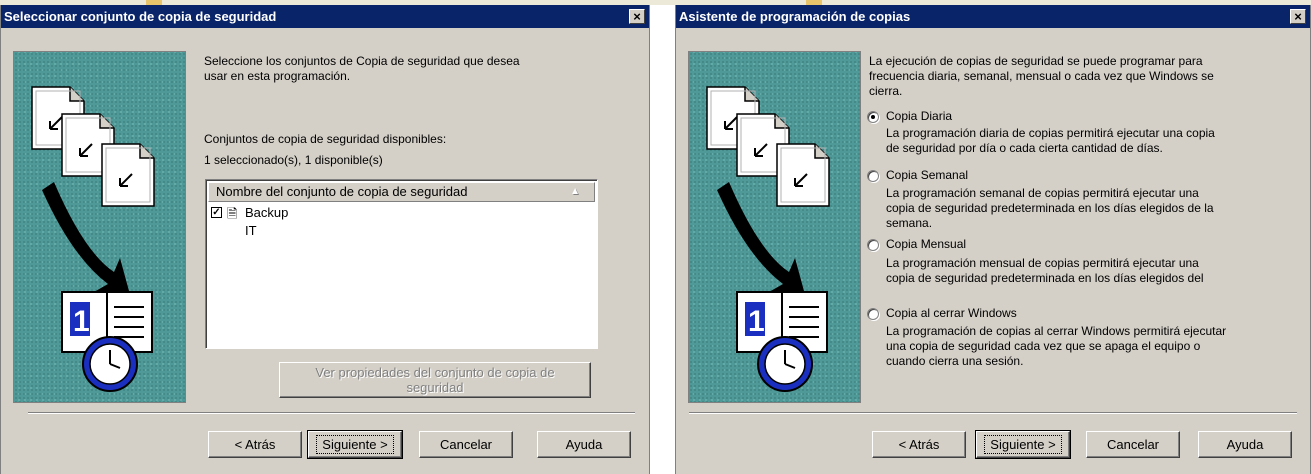  Describe the element at coordinates (232, 213) in the screenshot. I see `backup-set-icon: 🗎` at that location.